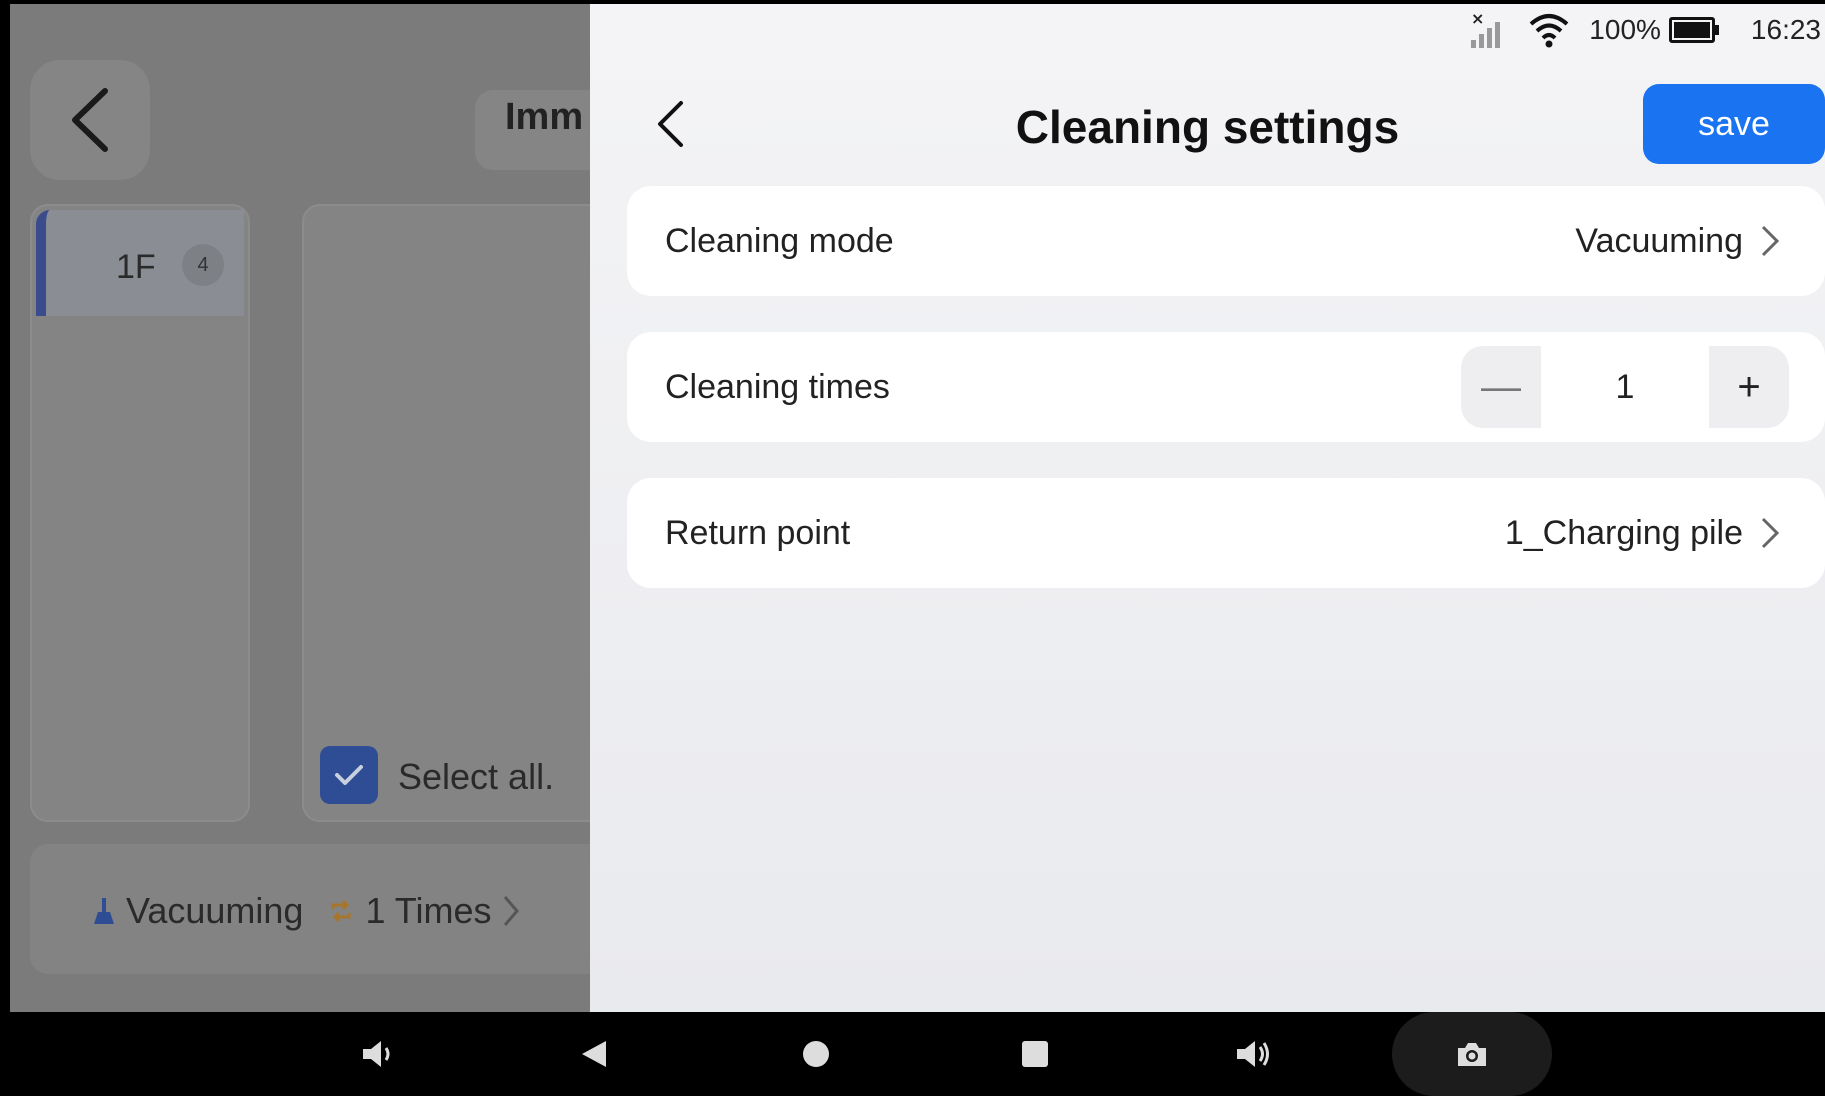  I want to click on panel-header: Cleaning settings save, so click(1207, 129).